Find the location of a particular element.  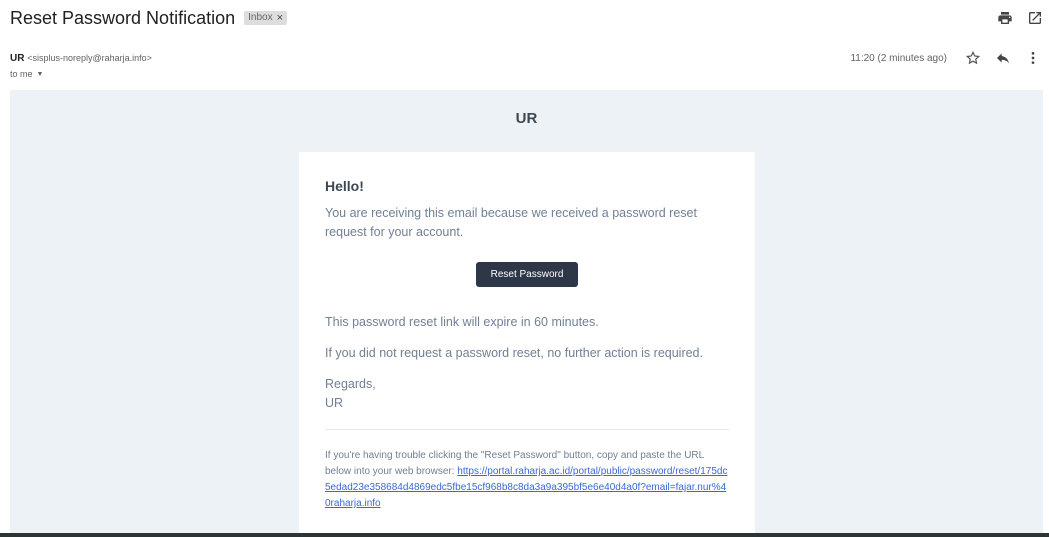

brand-header: UR is located at coordinates (526, 118).